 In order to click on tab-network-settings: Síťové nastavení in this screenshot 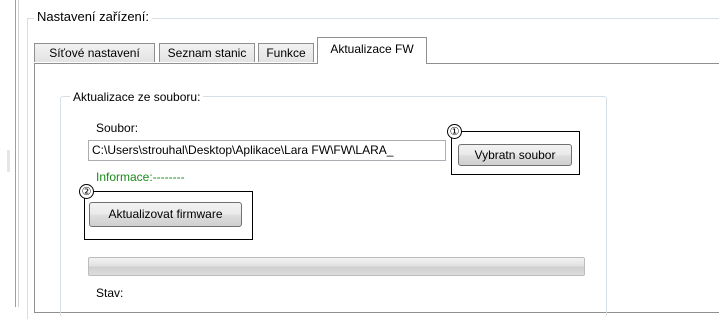, I will do `click(94, 52)`.